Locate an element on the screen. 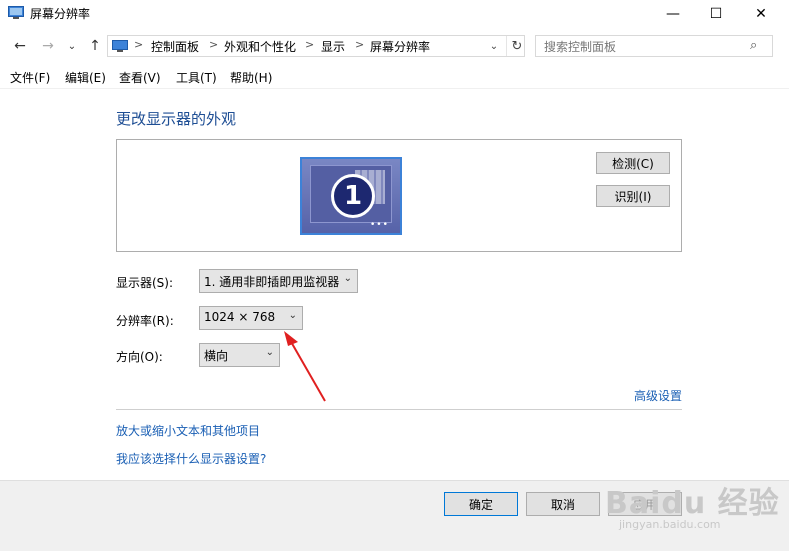 This screenshot has height=551, width=789. maximize-icon: ☐ is located at coordinates (716, 14).